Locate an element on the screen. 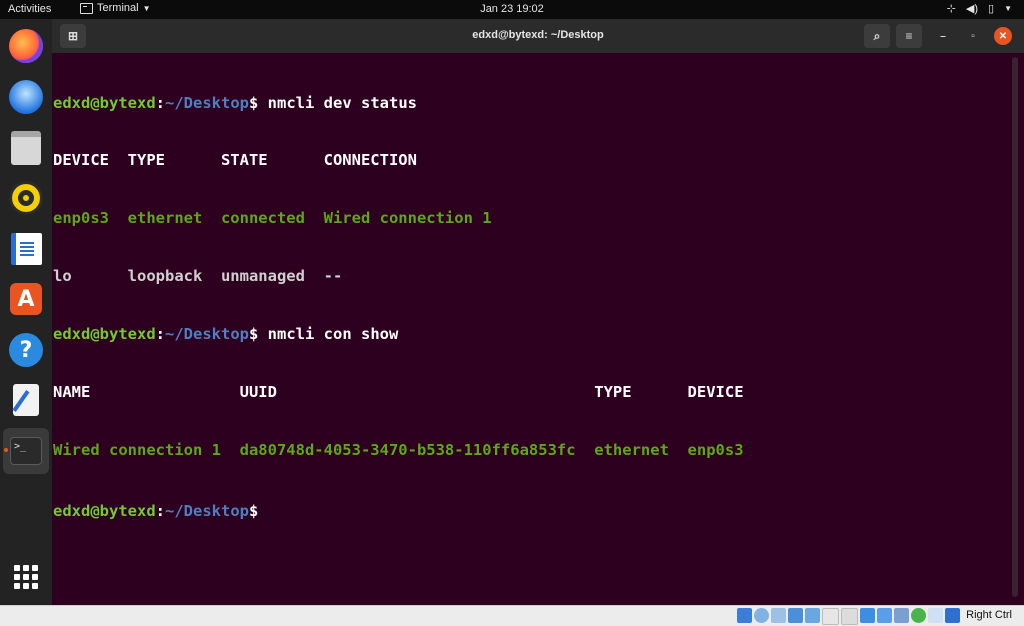 This screenshot has width=1024, height=626. files-icon is located at coordinates (26, 148).